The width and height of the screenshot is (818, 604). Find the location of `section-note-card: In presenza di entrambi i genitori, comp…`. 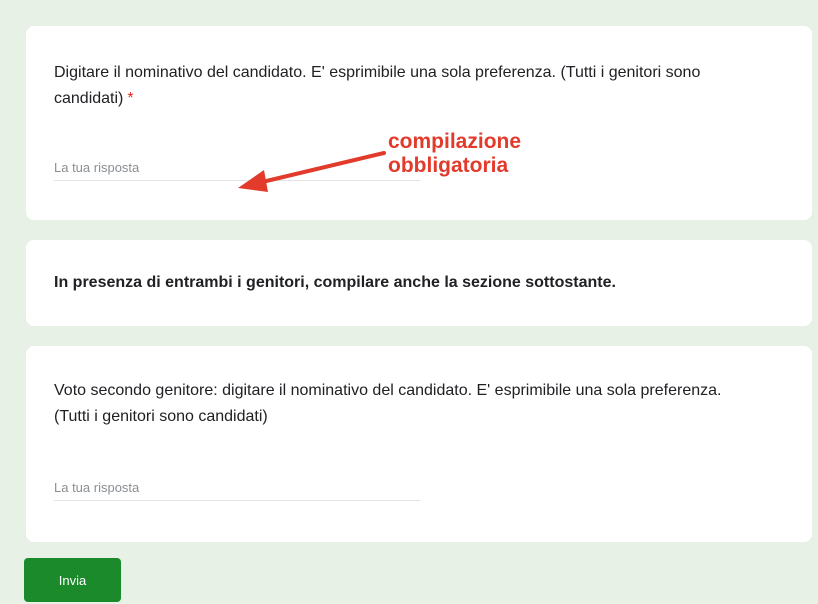

section-note-card: In presenza di entrambi i genitori, comp… is located at coordinates (419, 283).